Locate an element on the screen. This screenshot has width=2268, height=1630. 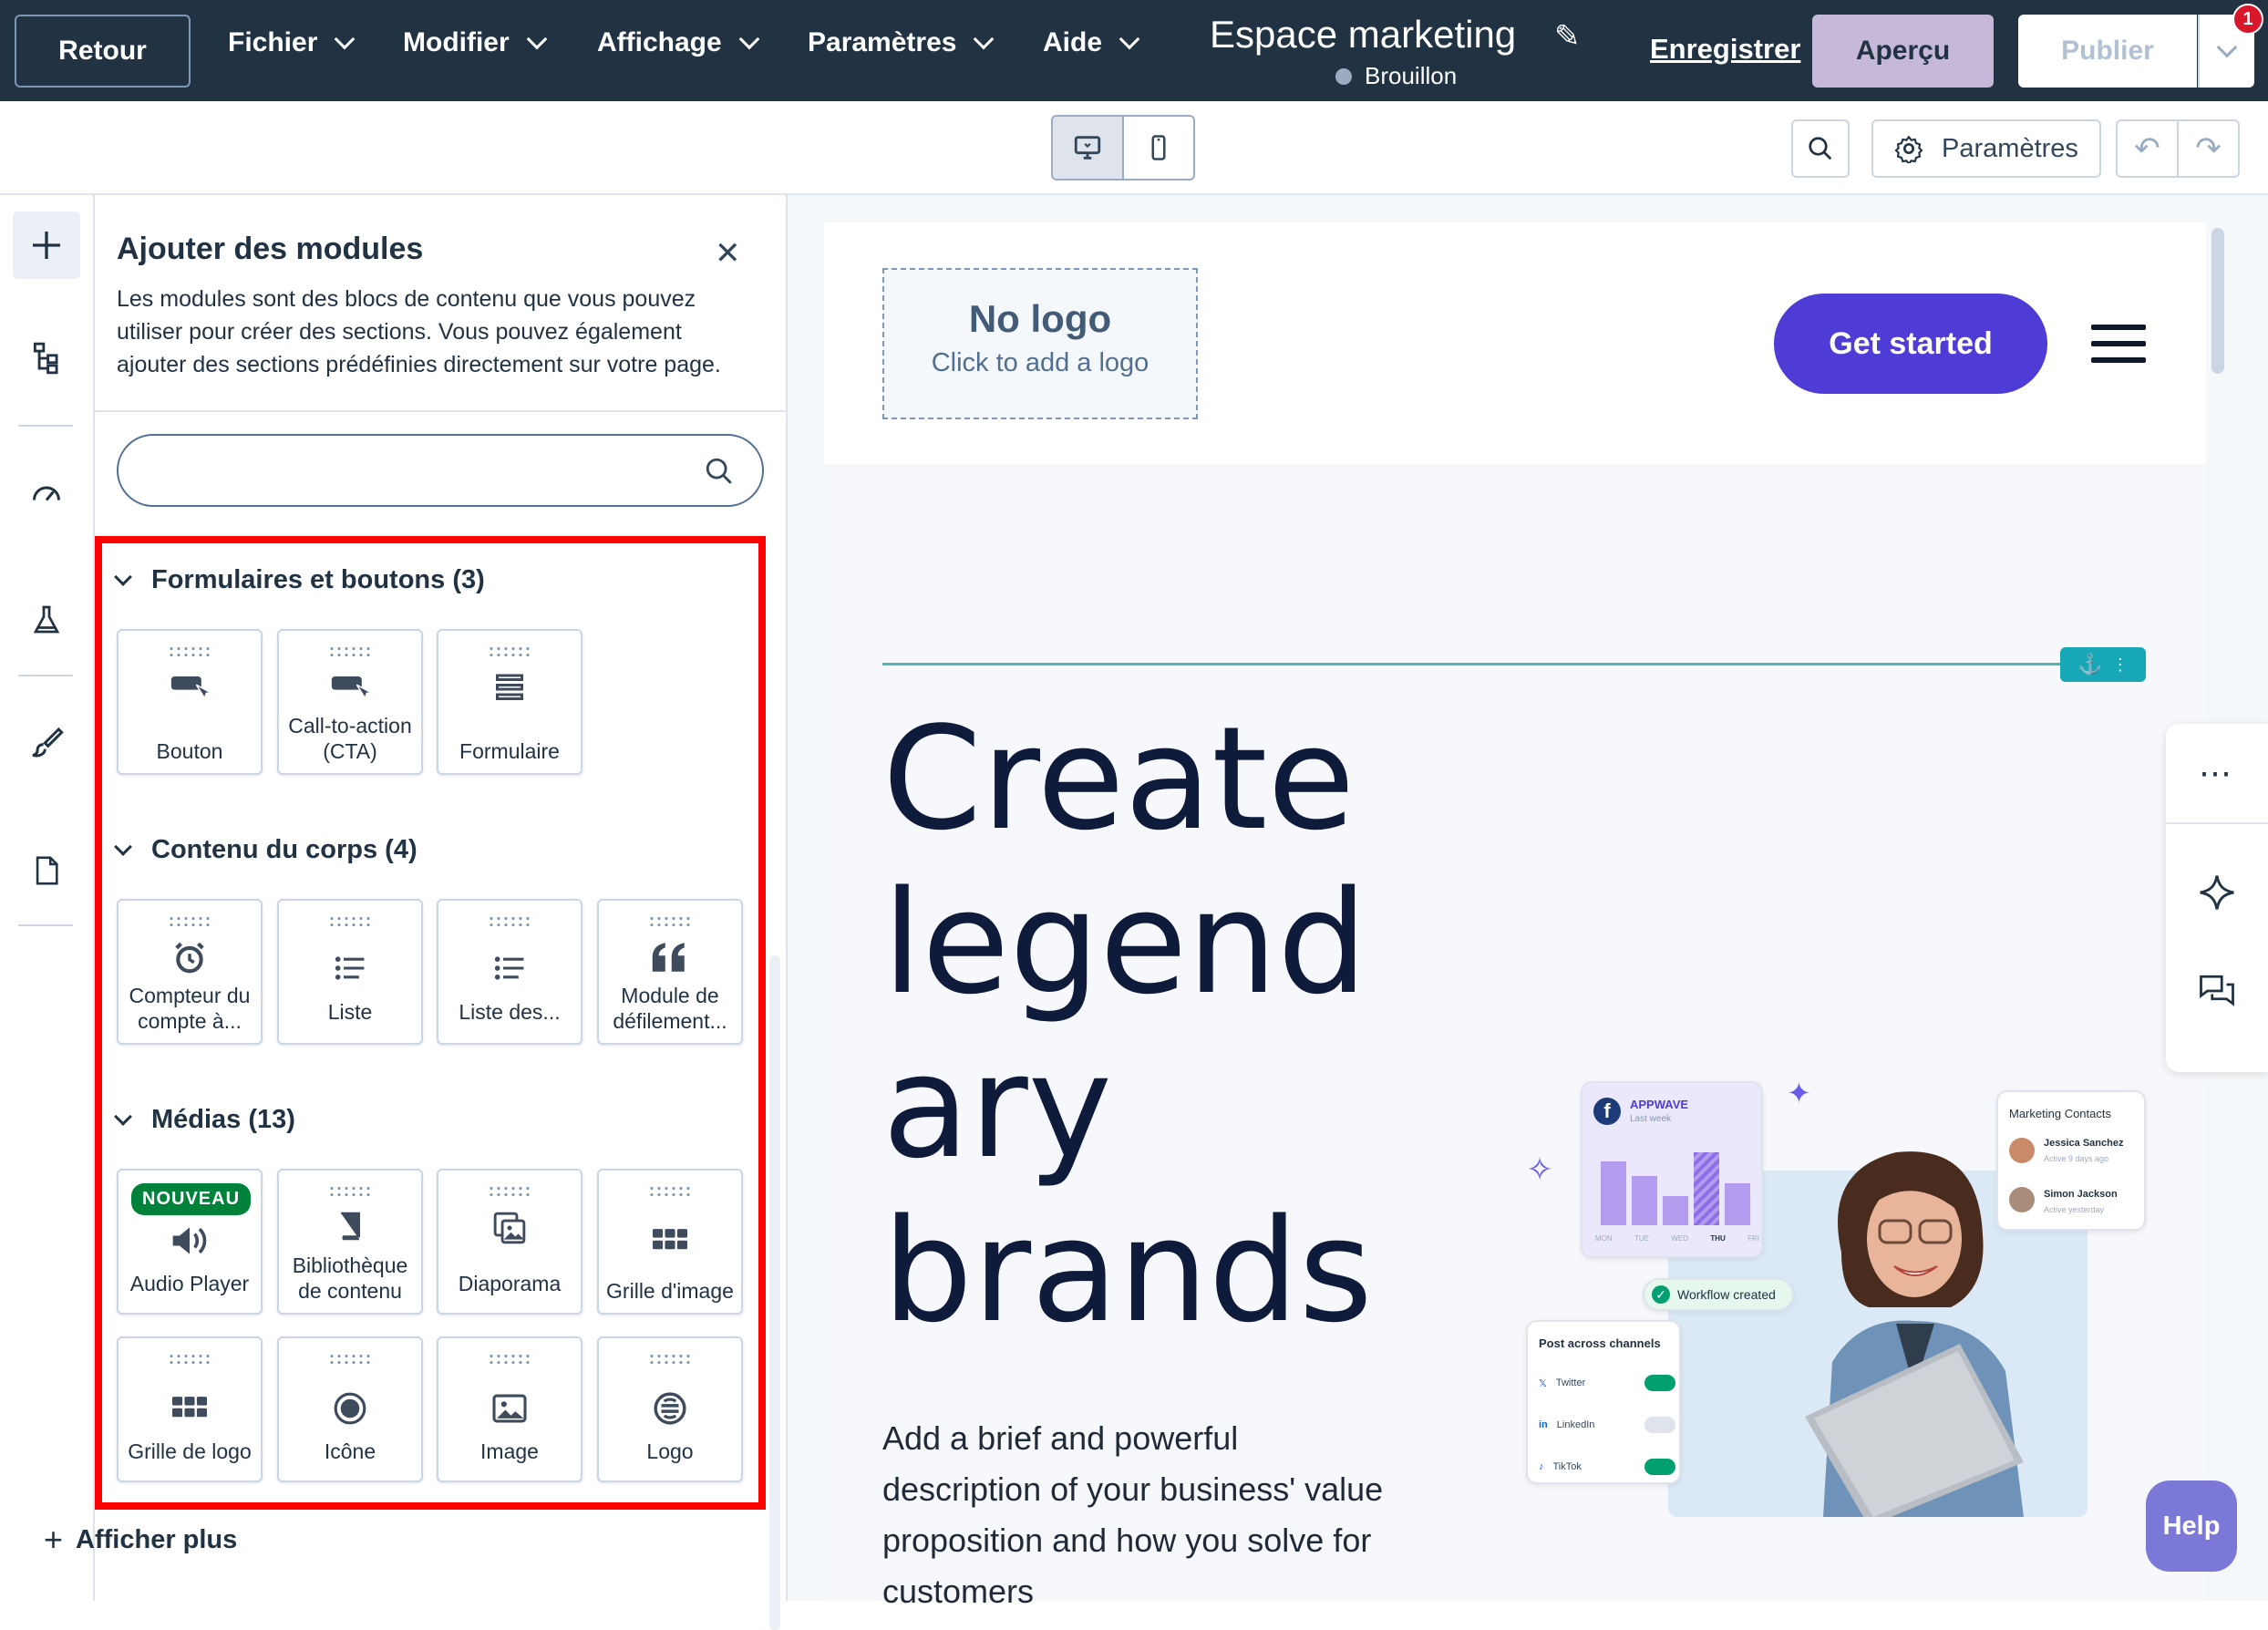
page-header: No logo Click to add a logo Get started is located at coordinates (1515, 343).